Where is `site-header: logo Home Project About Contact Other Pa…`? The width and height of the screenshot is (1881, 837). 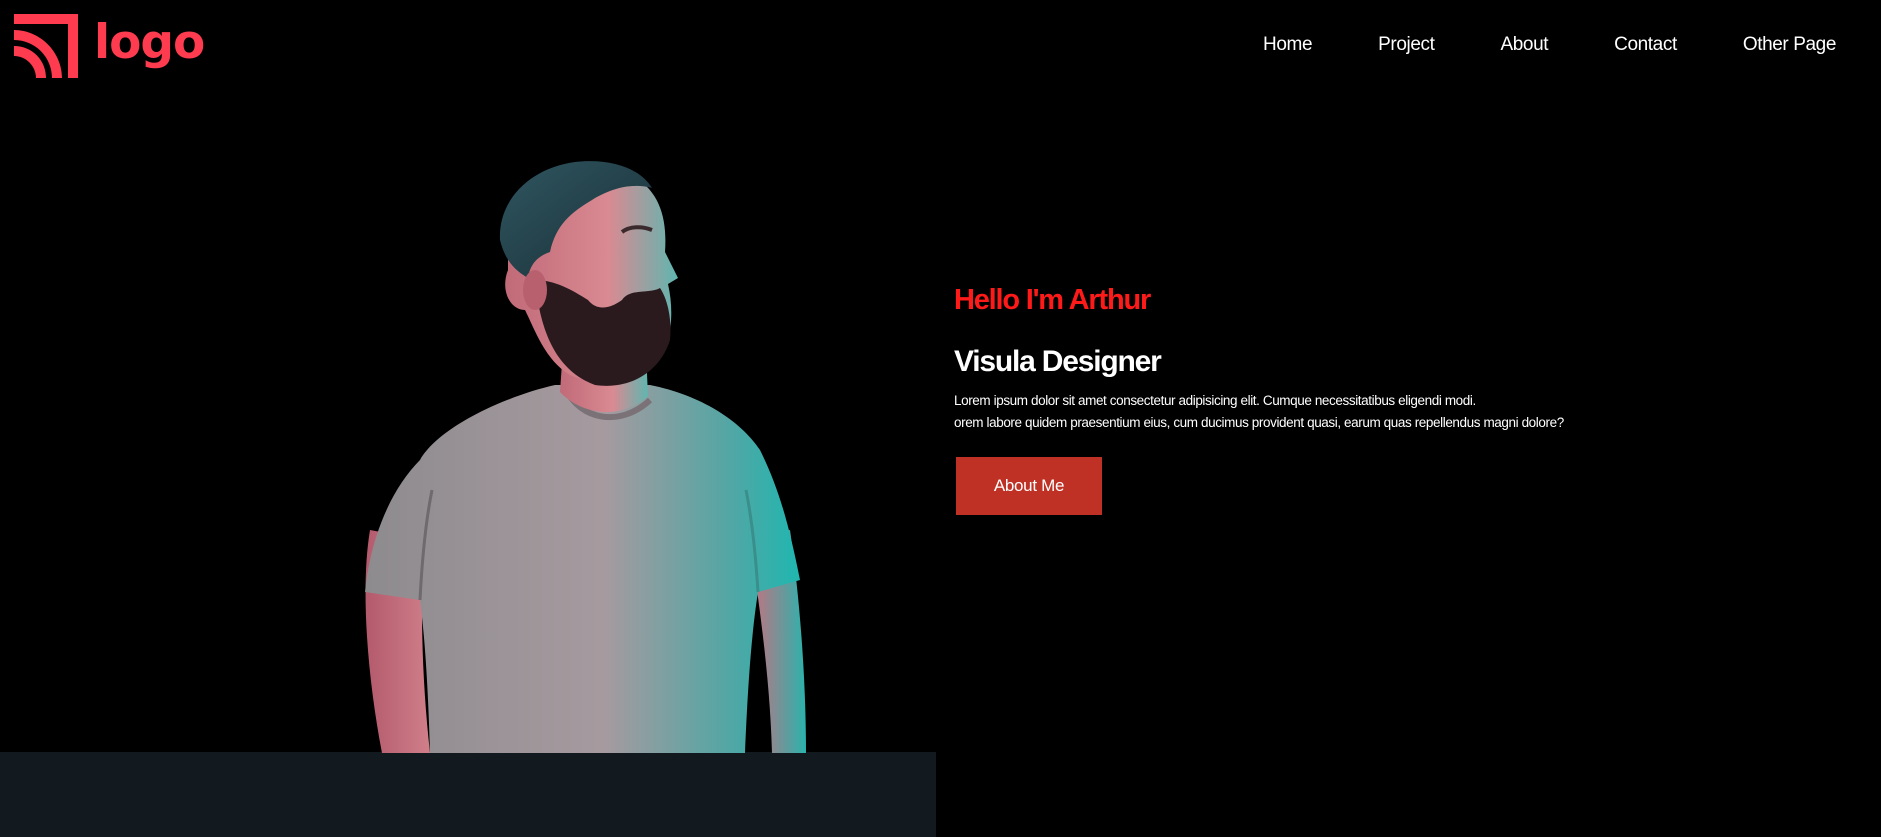 site-header: logo Home Project About Contact Other Pa… is located at coordinates (940, 47).